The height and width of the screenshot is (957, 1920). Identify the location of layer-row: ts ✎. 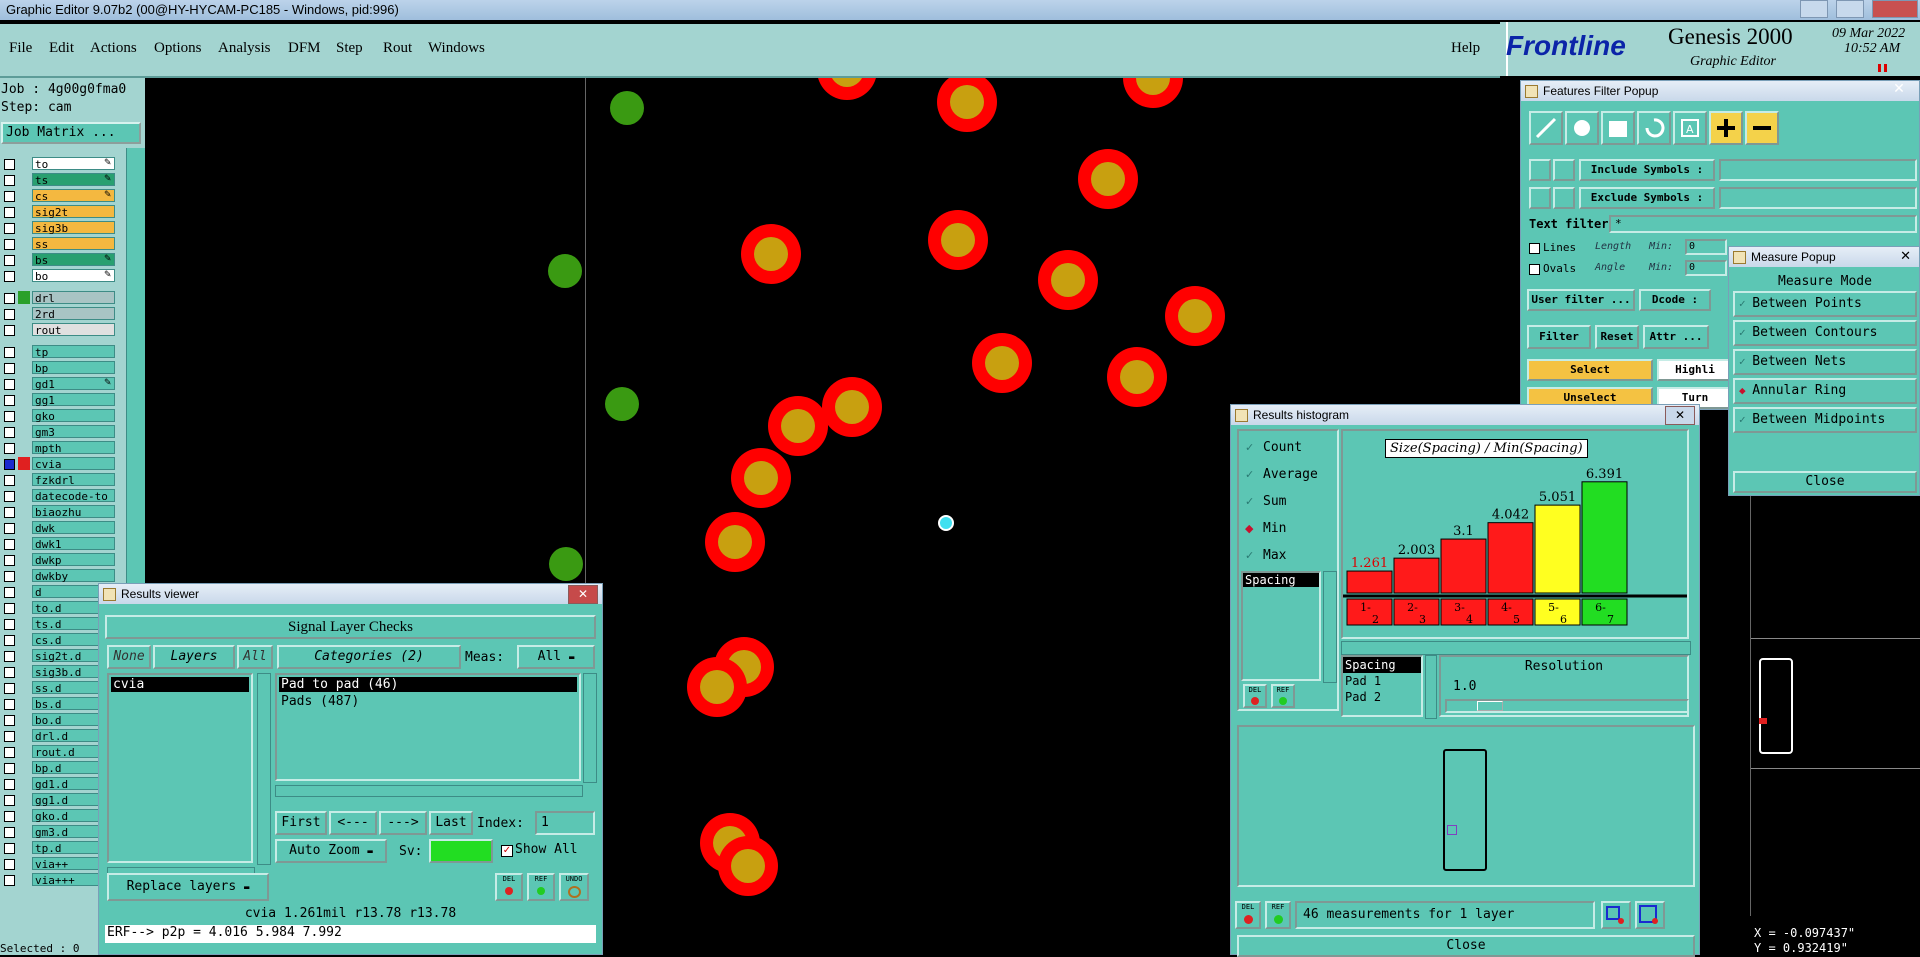
(59, 179).